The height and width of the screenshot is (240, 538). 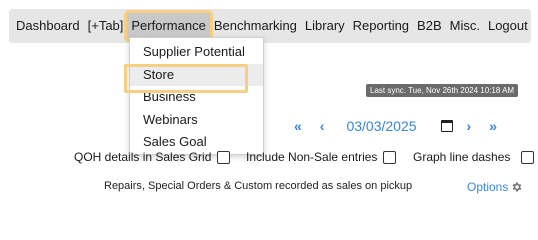 What do you see at coordinates (312, 157) in the screenshot?
I see `non-sale-label: Include Non-Sale entries` at bounding box center [312, 157].